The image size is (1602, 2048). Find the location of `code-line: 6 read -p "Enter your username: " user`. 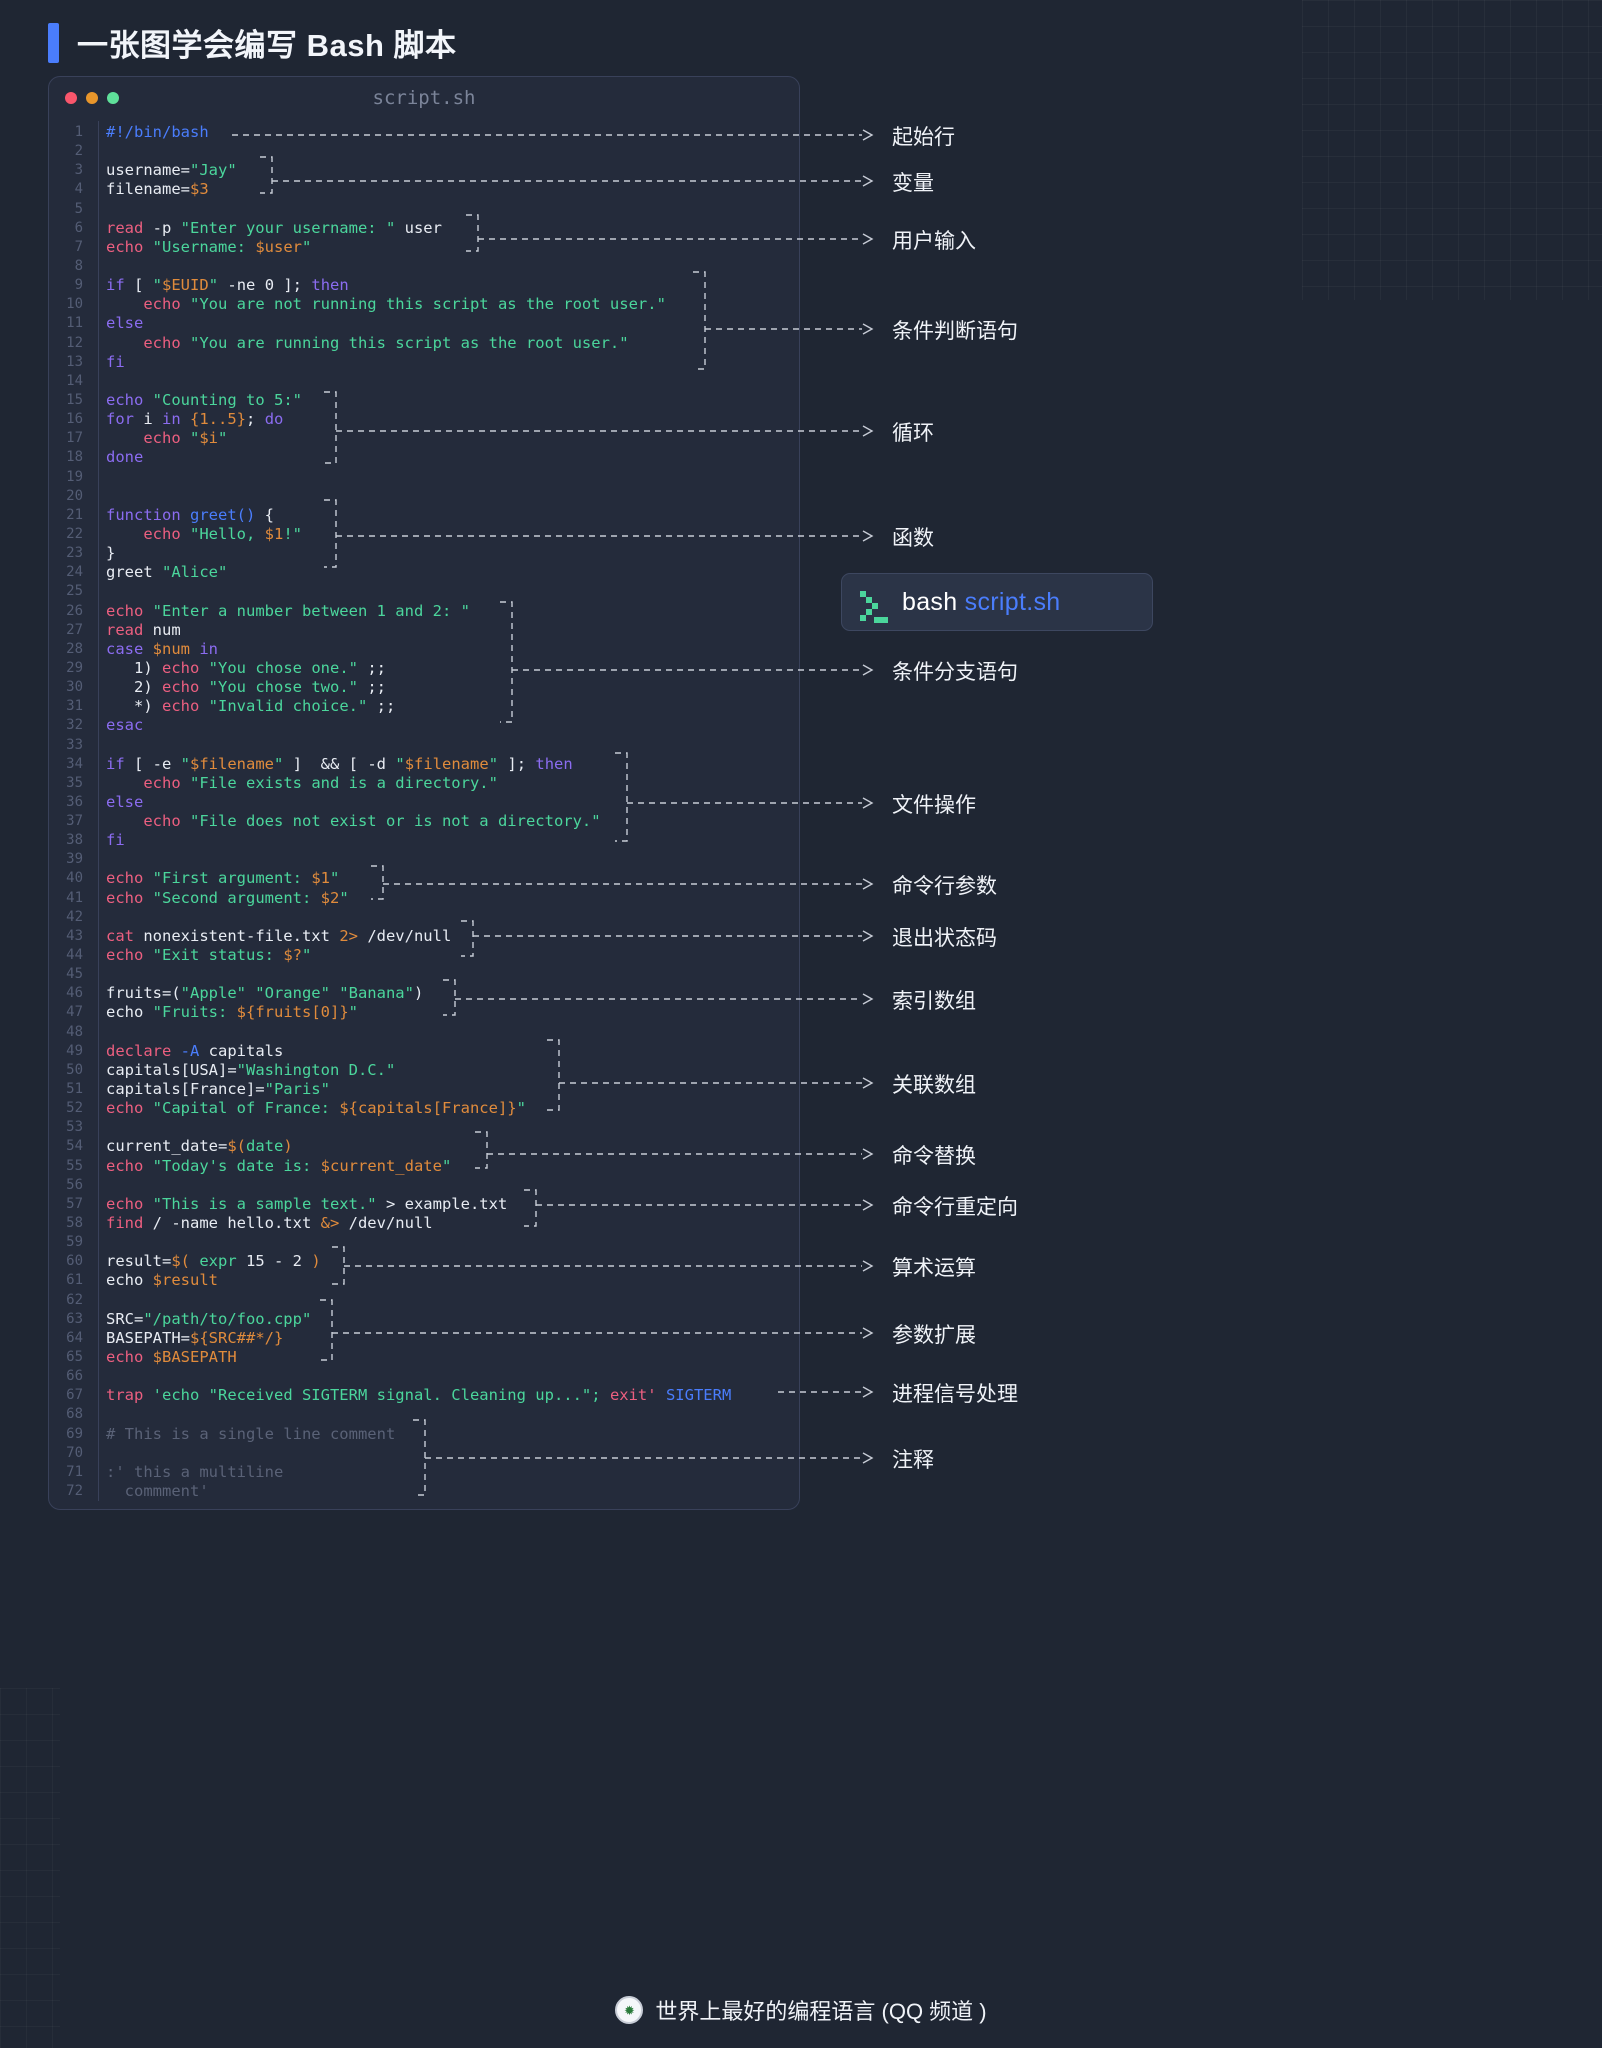

code-line: 6 read -p "Enter your username: " user is located at coordinates (424, 228).